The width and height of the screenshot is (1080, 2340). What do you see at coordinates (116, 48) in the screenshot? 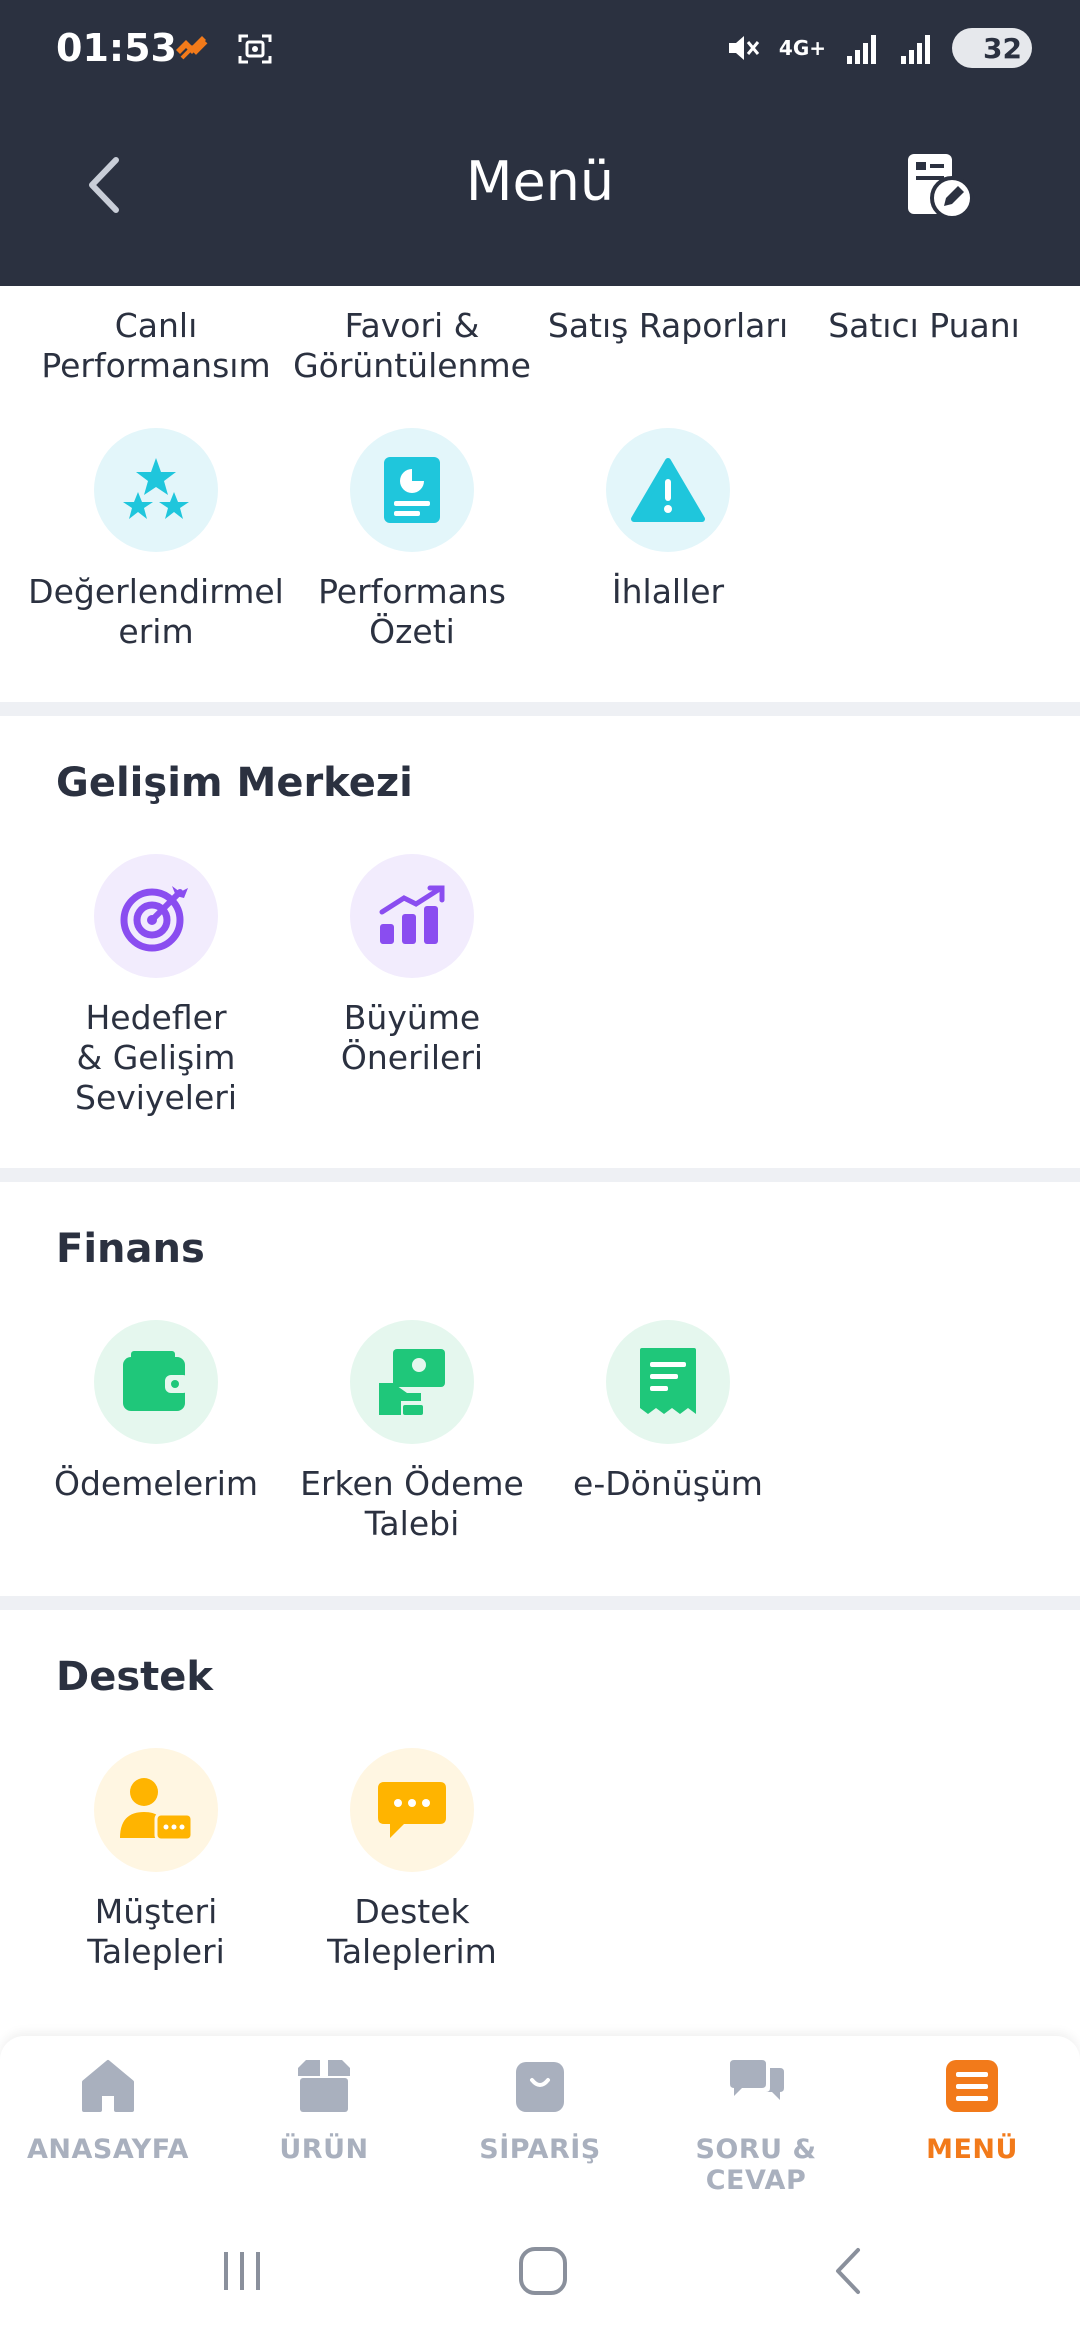
I see `status-time: 01:53` at bounding box center [116, 48].